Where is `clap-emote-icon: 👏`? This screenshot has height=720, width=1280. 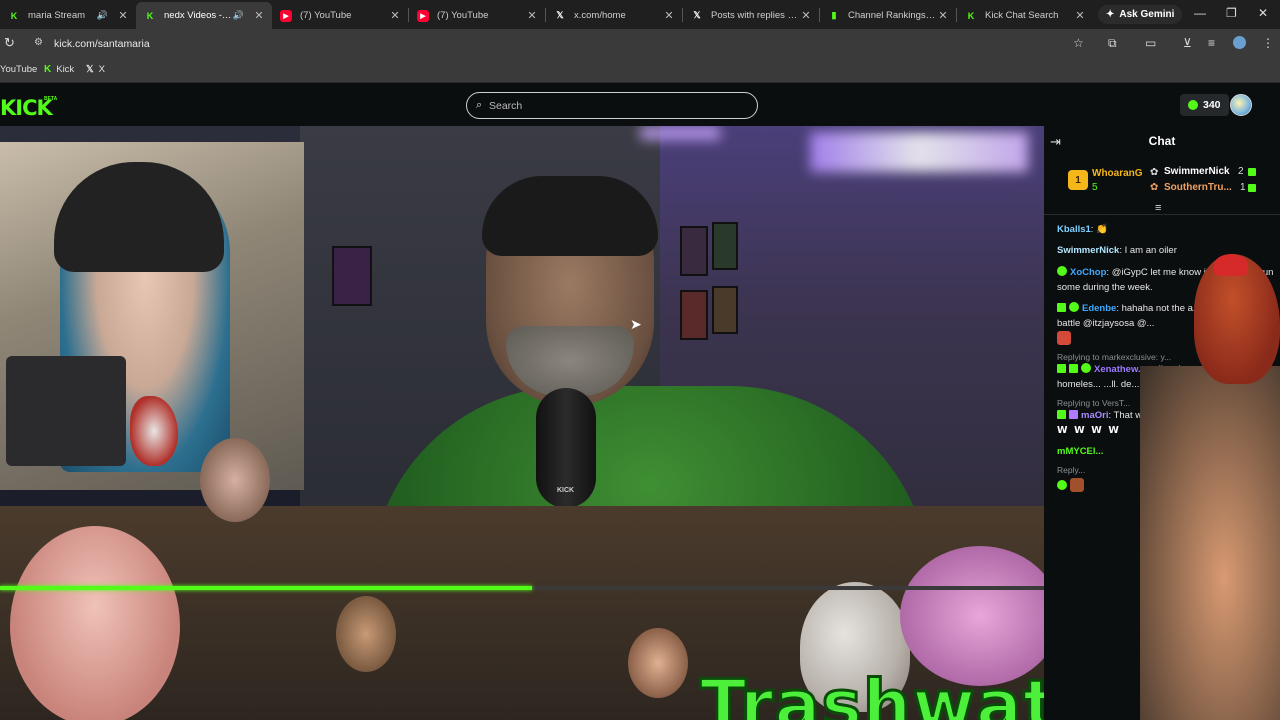
clap-emote-icon: 👏 is located at coordinates (1102, 229).